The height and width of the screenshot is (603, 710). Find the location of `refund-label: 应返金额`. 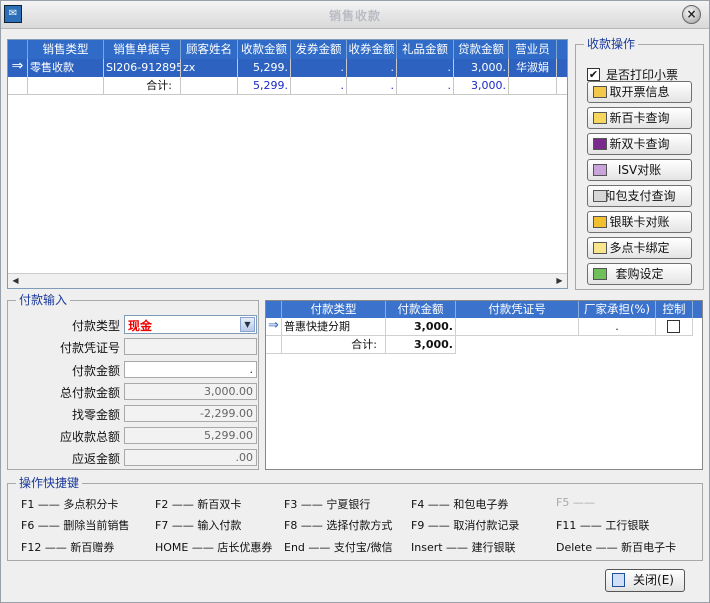

refund-label: 应返金额 is located at coordinates (95, 459).